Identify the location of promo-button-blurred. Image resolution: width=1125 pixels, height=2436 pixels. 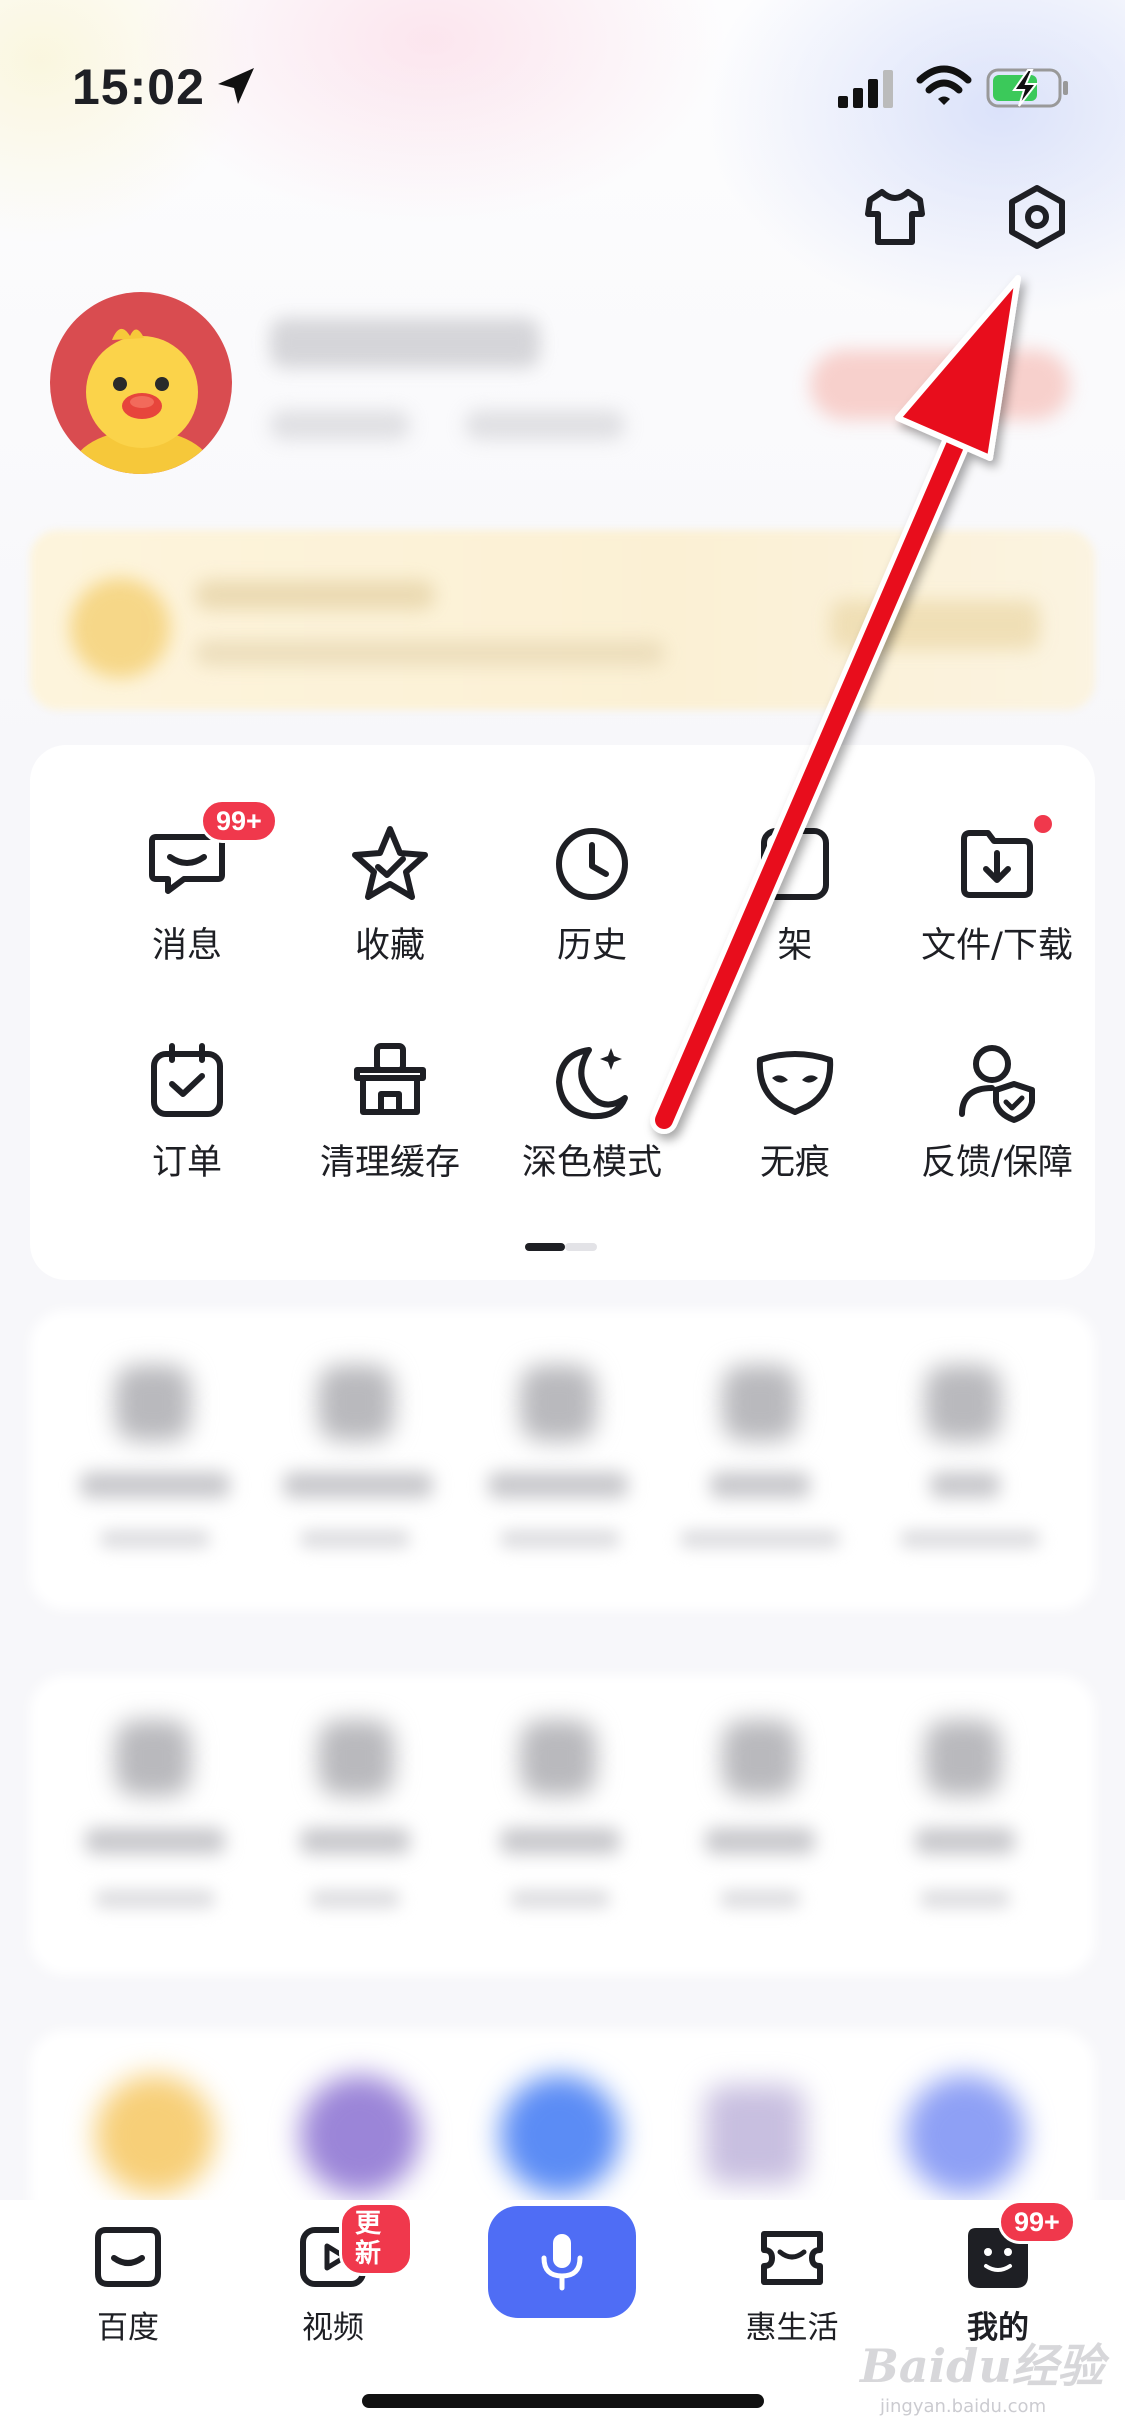
(935, 625).